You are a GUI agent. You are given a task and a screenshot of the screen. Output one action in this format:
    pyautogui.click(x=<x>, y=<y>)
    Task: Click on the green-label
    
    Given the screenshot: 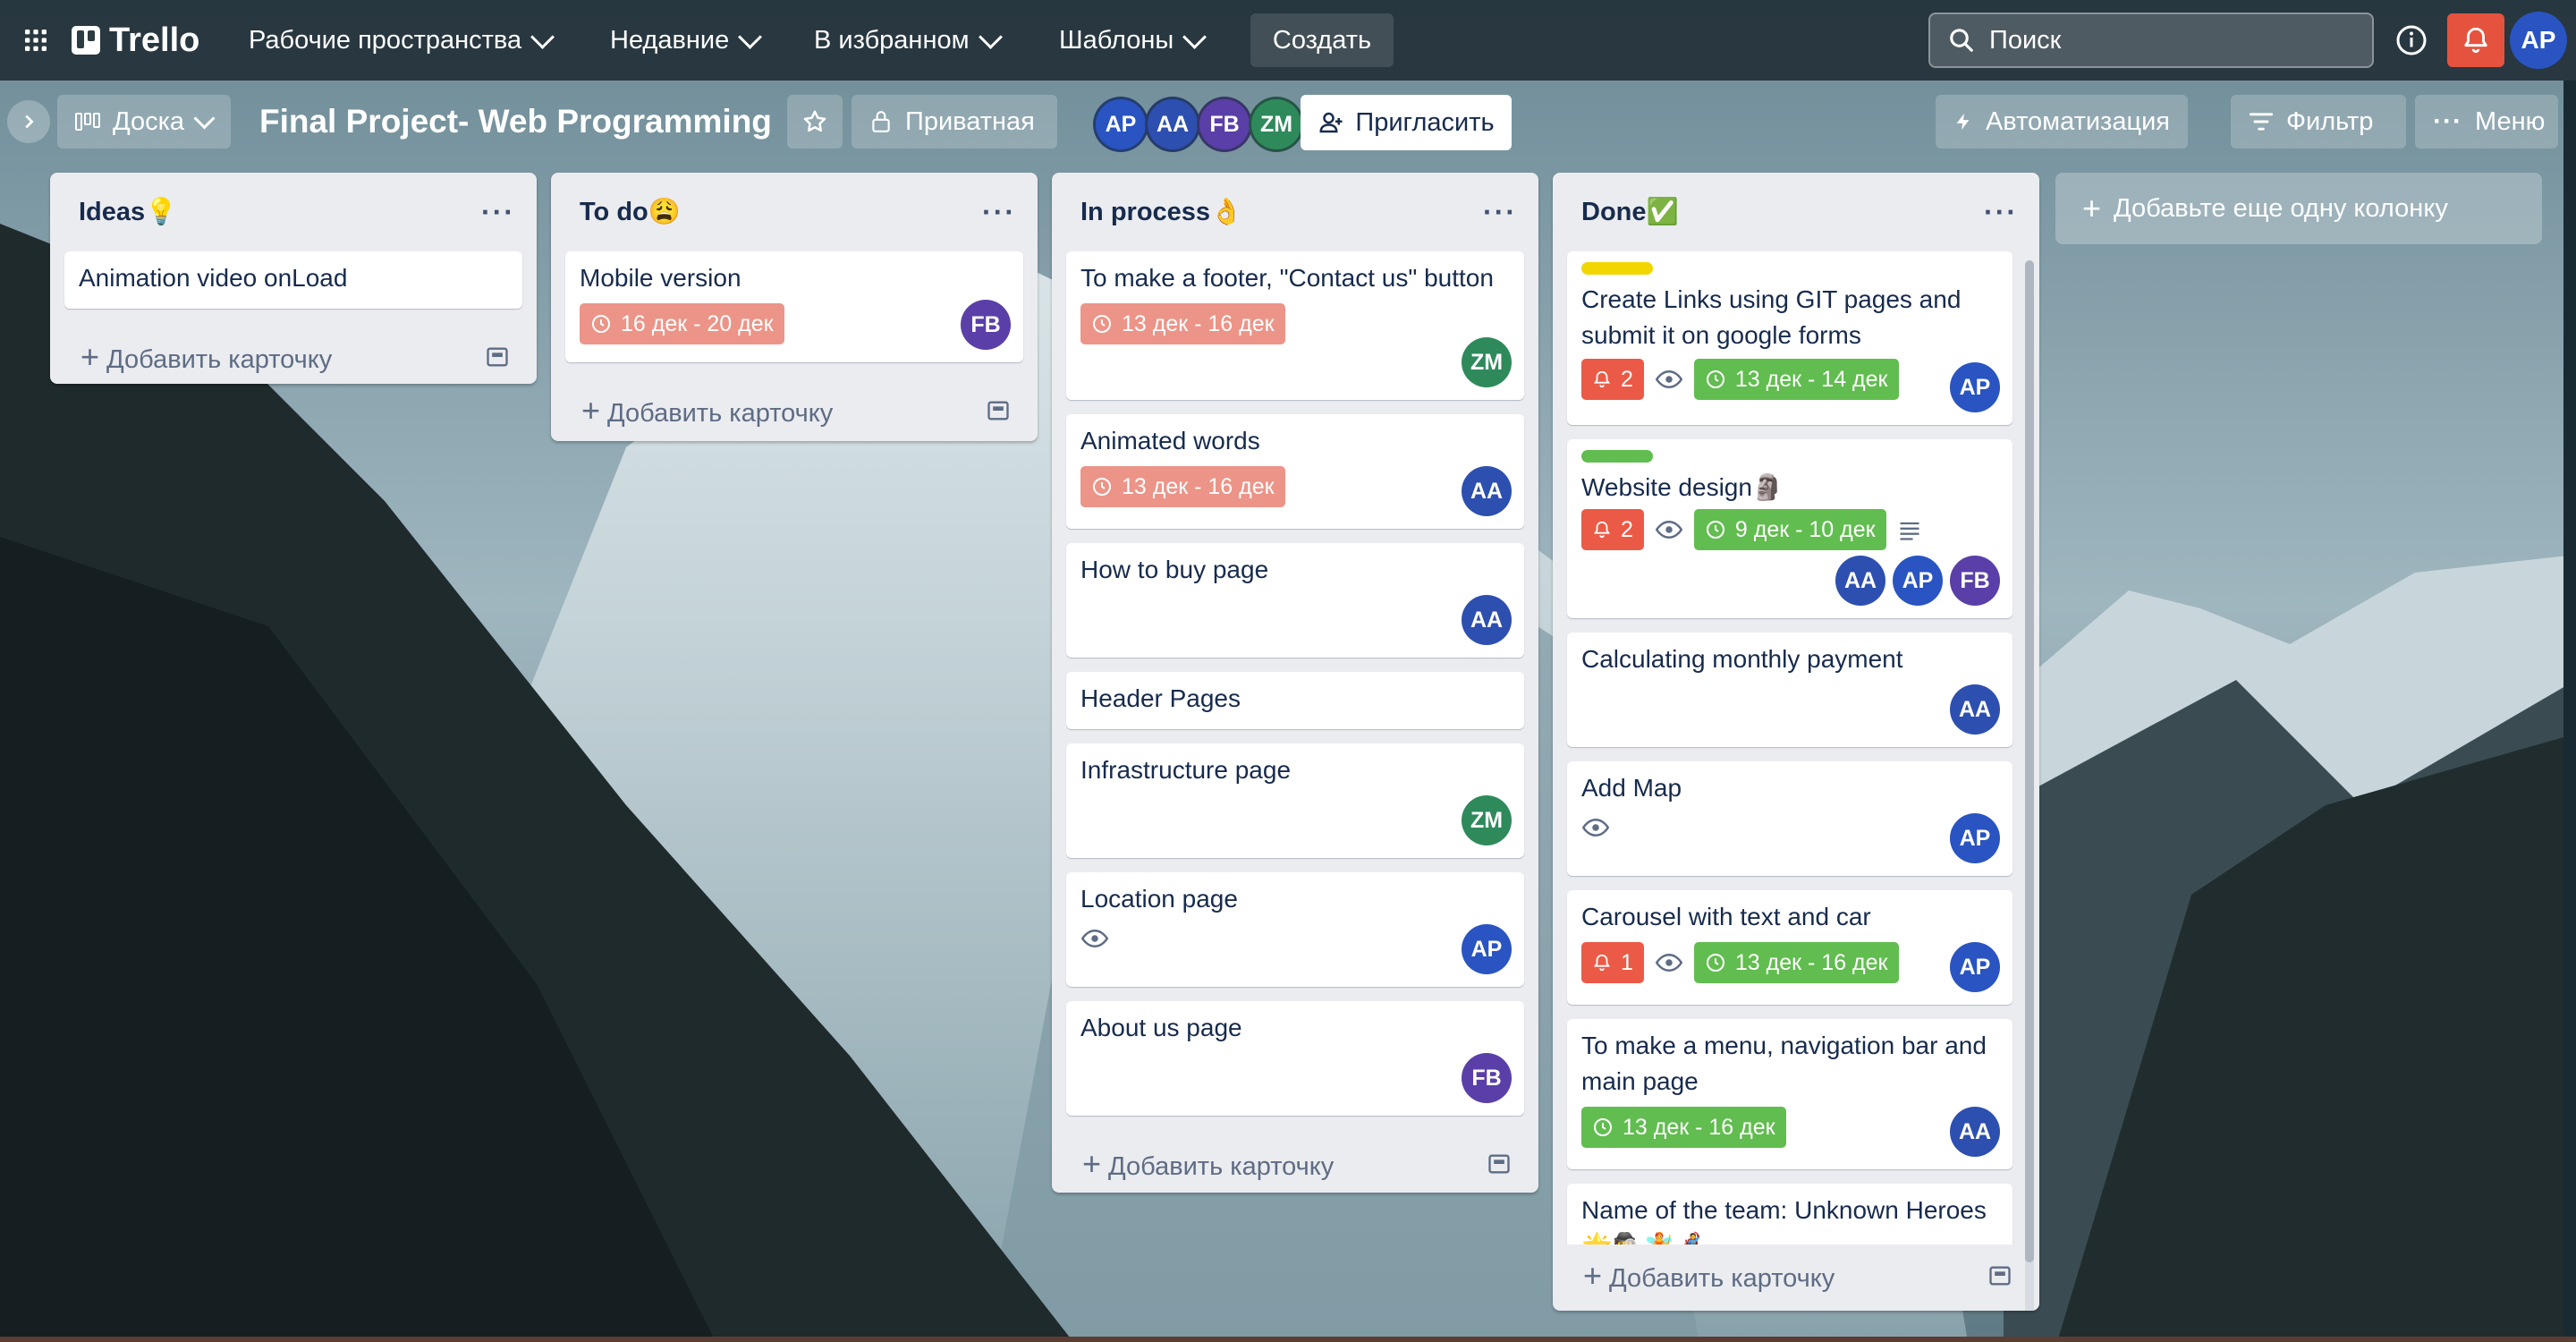 What is the action you would take?
    pyautogui.click(x=1617, y=457)
    